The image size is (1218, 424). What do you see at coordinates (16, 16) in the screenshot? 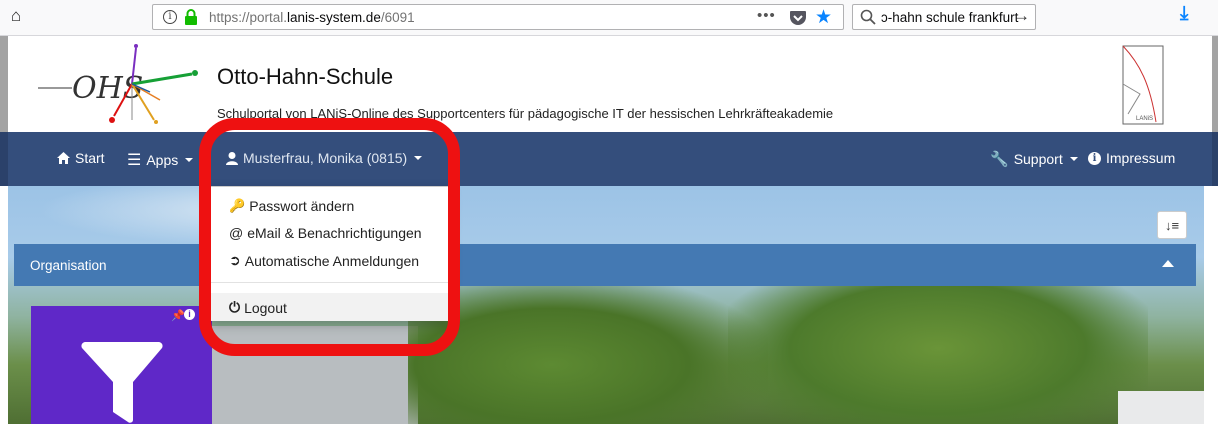
I see `home-icon: ⌂` at bounding box center [16, 16].